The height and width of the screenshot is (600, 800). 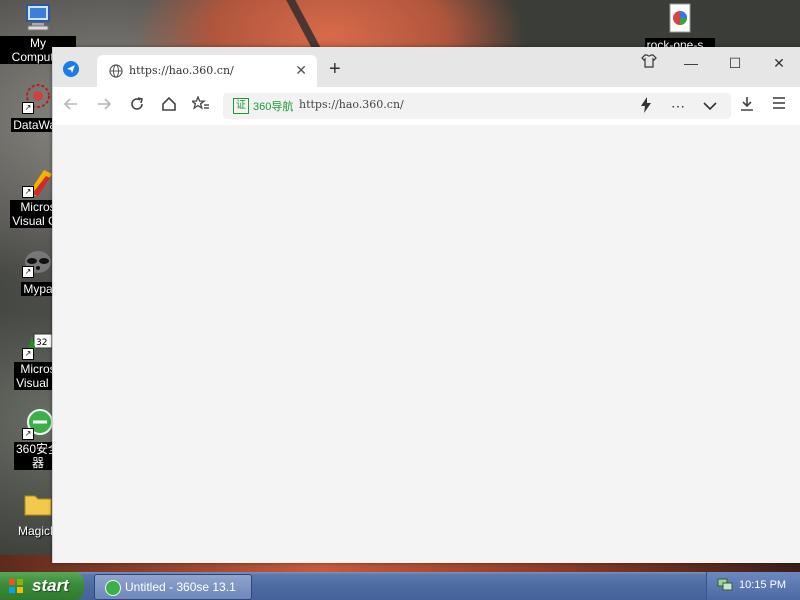 I want to click on more-icon: ⋯, so click(x=678, y=106).